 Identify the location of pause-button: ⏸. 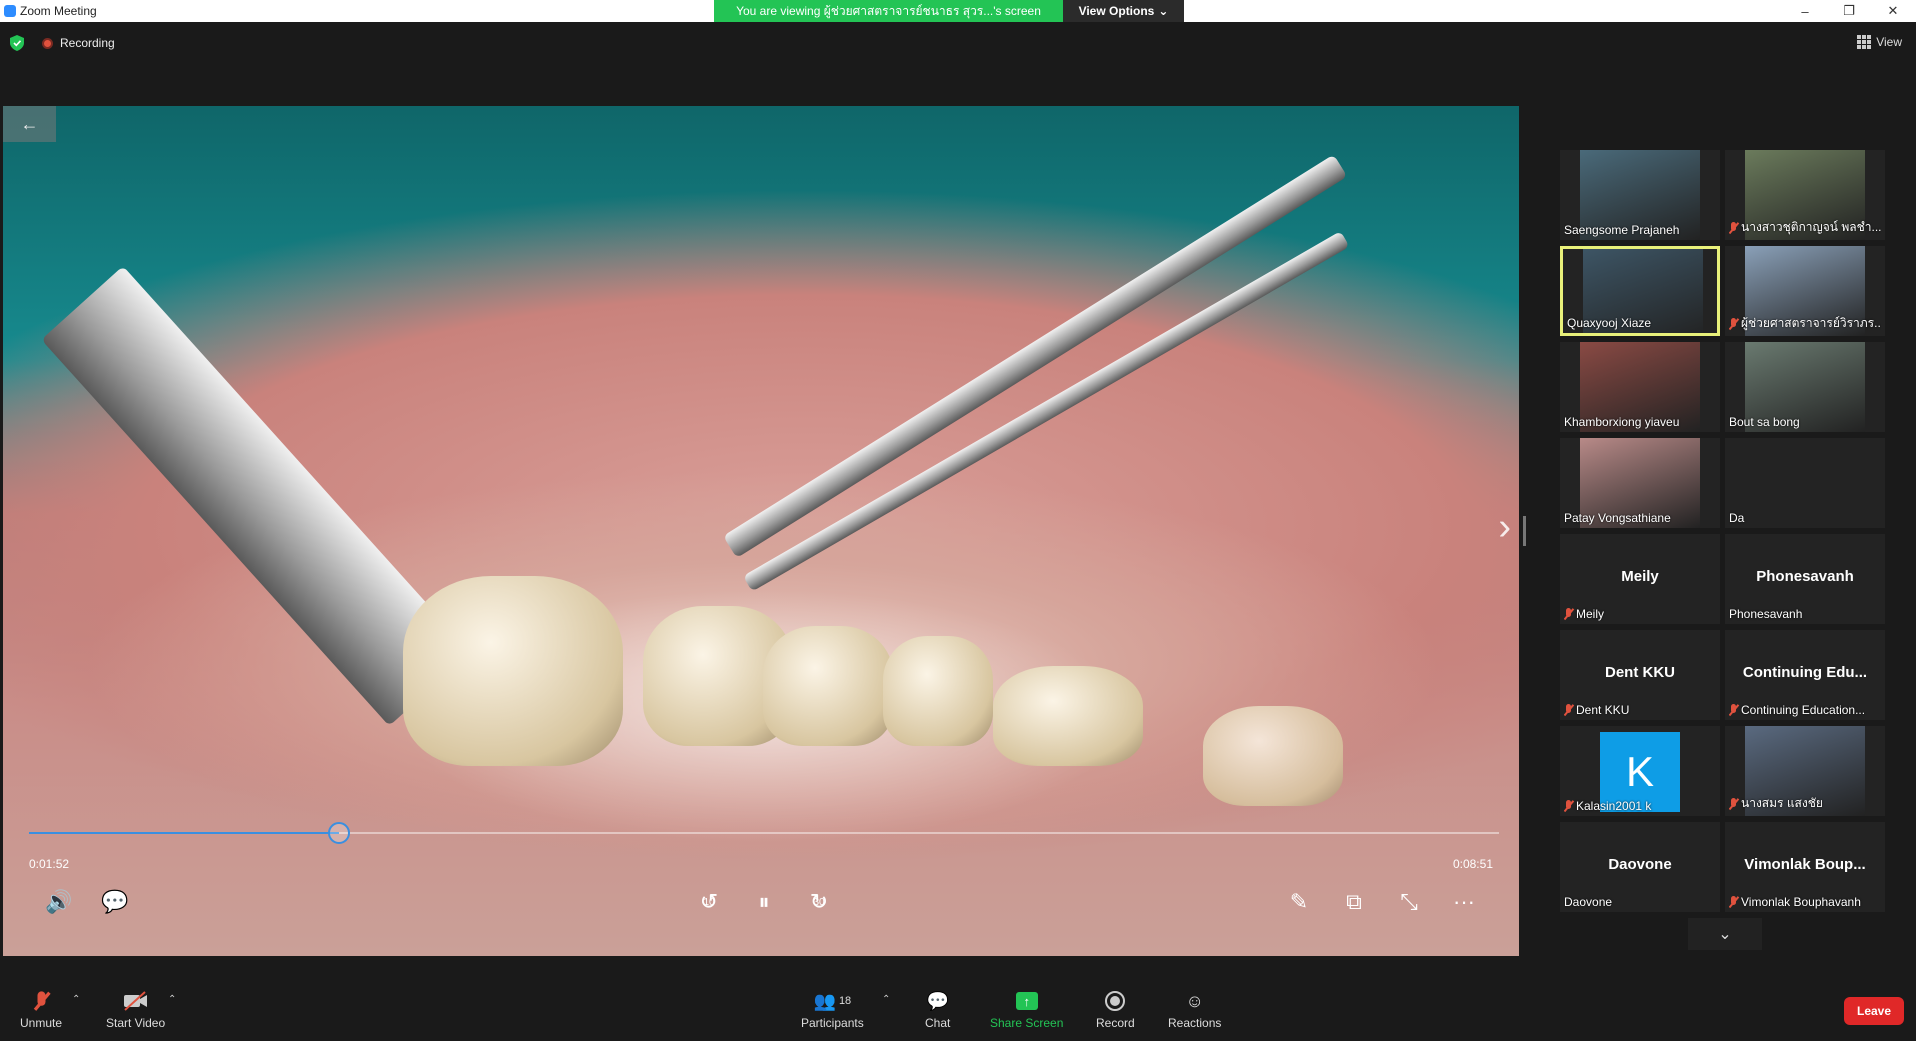
(764, 902).